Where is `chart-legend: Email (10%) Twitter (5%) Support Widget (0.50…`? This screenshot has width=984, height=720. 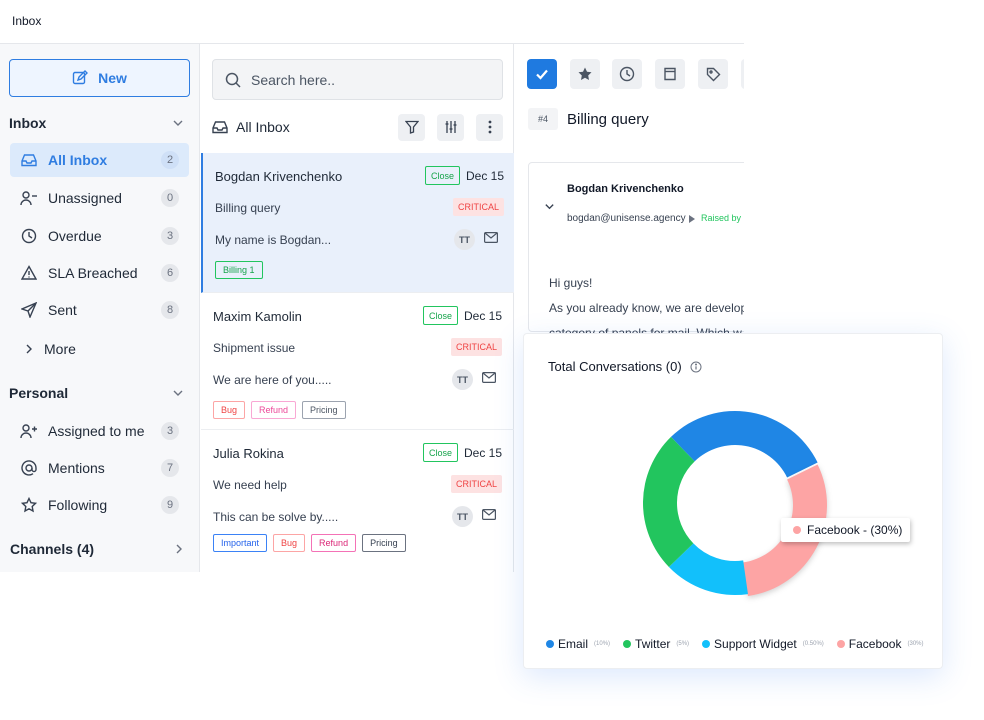 chart-legend: Email (10%) Twitter (5%) Support Widget (0.50… is located at coordinates (735, 644).